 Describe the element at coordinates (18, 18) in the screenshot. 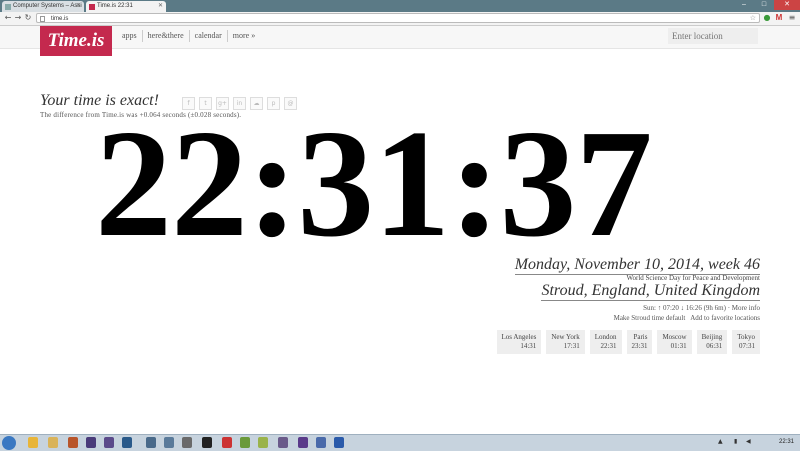

I see `forward-arrow-icon: →` at that location.